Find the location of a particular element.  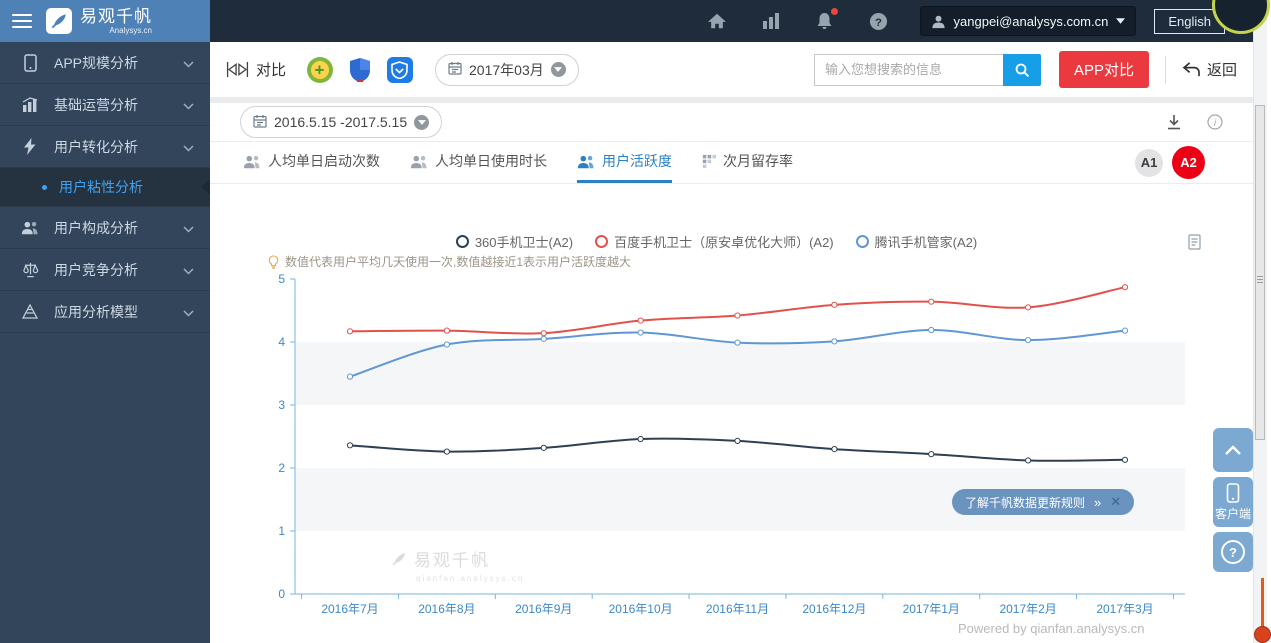

avatar-icon is located at coordinates (938, 21).